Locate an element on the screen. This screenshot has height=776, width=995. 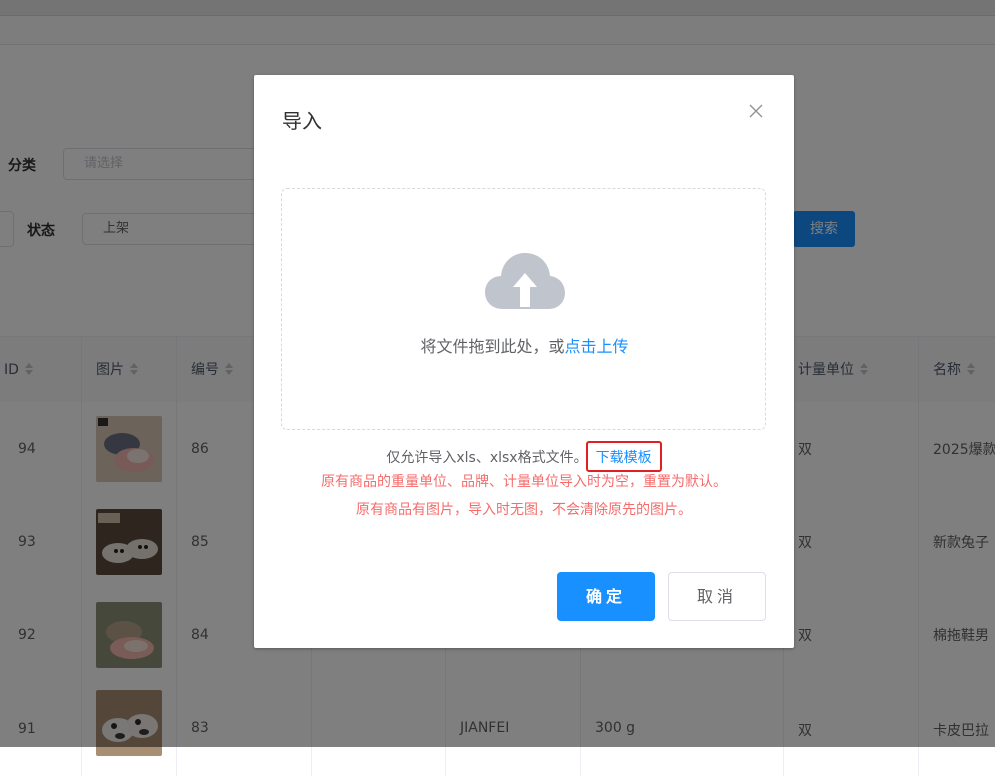
download-template-link: 下载模板 is located at coordinates (623, 456).